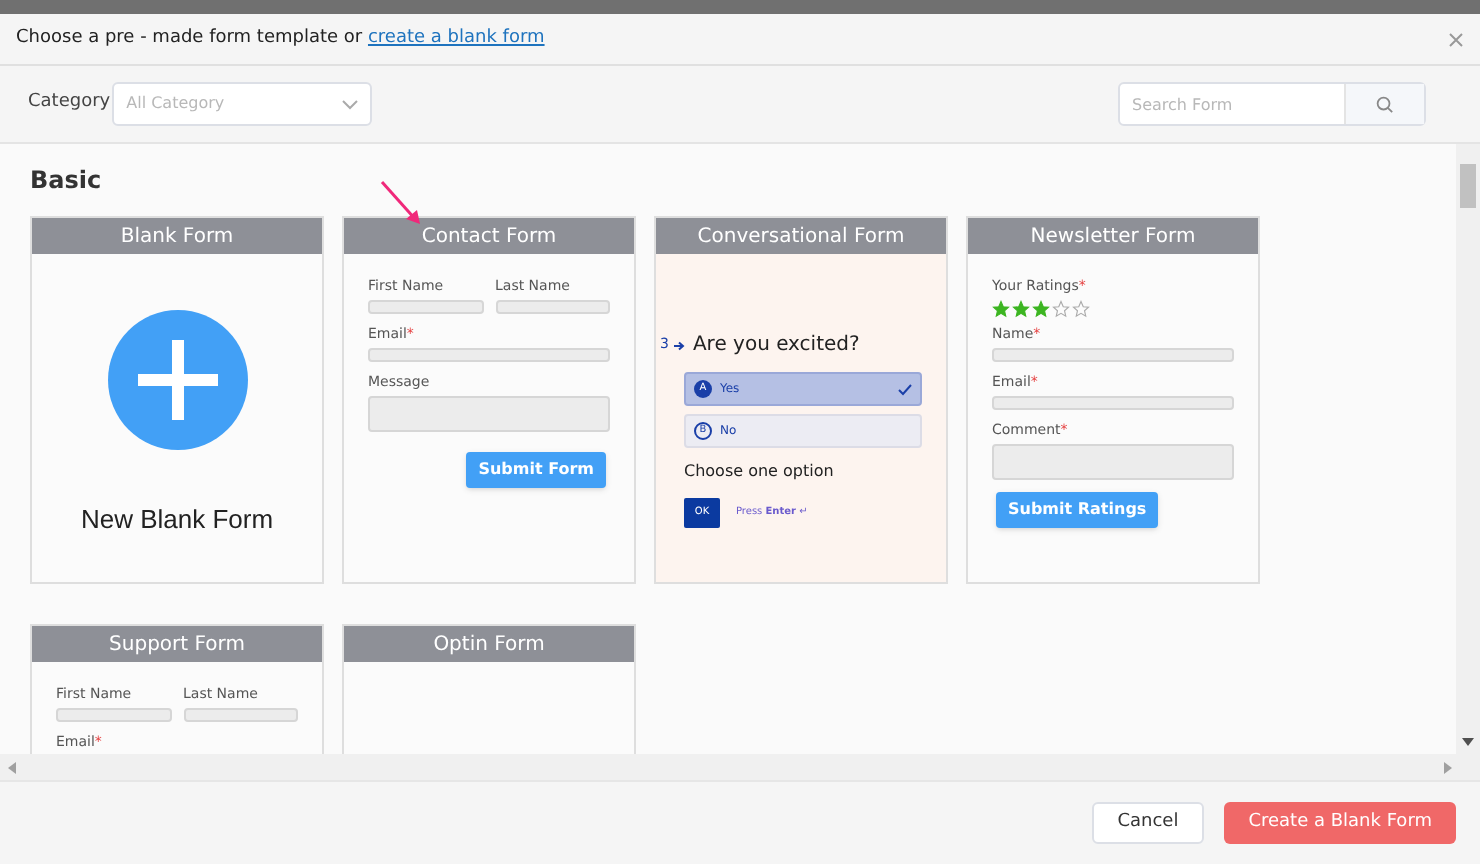  I want to click on check-icon, so click(905, 389).